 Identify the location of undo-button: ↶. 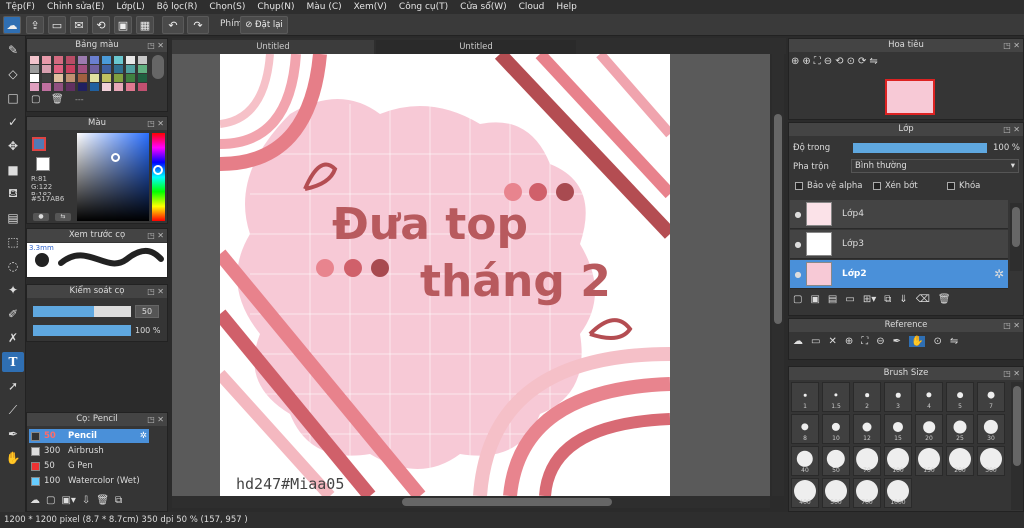
(173, 25).